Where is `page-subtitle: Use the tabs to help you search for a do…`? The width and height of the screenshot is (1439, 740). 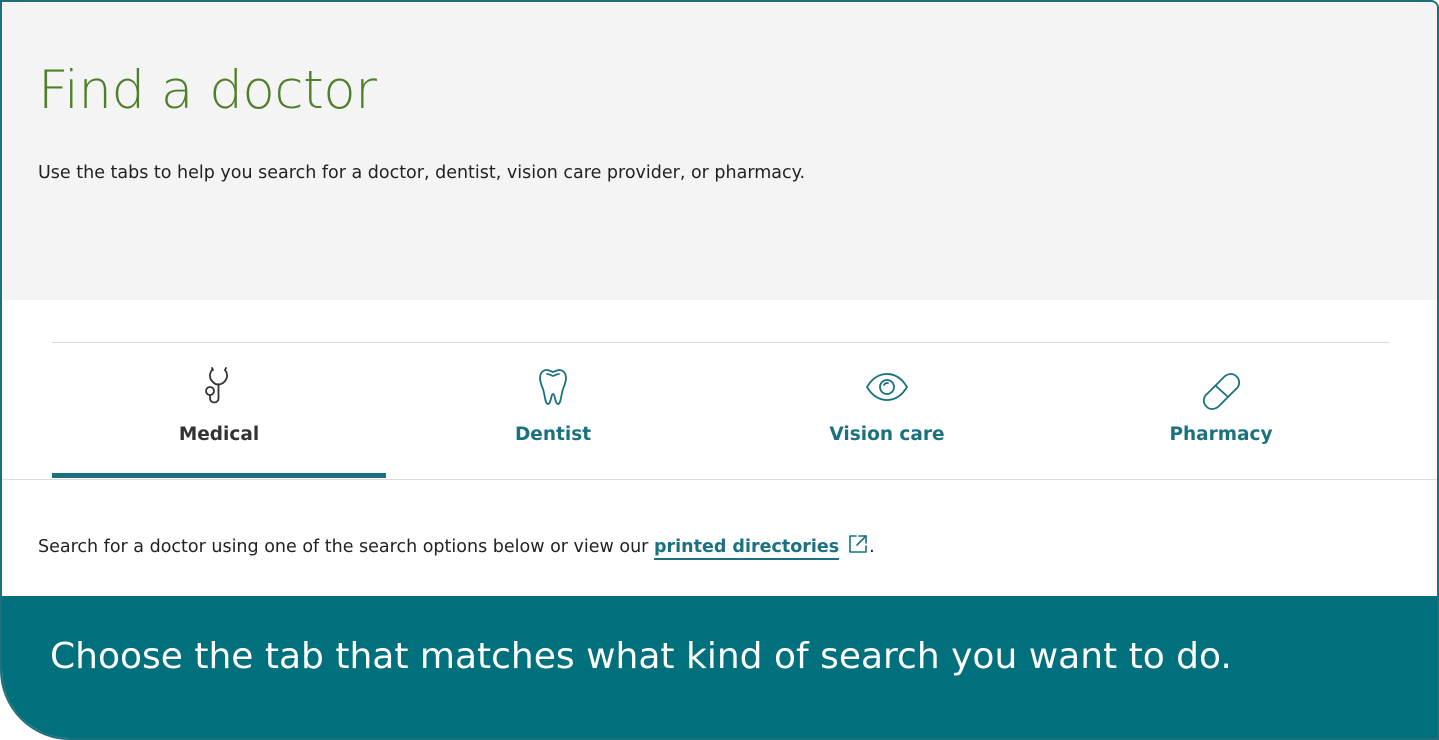 page-subtitle: Use the tabs to help you search for a do… is located at coordinates (422, 173).